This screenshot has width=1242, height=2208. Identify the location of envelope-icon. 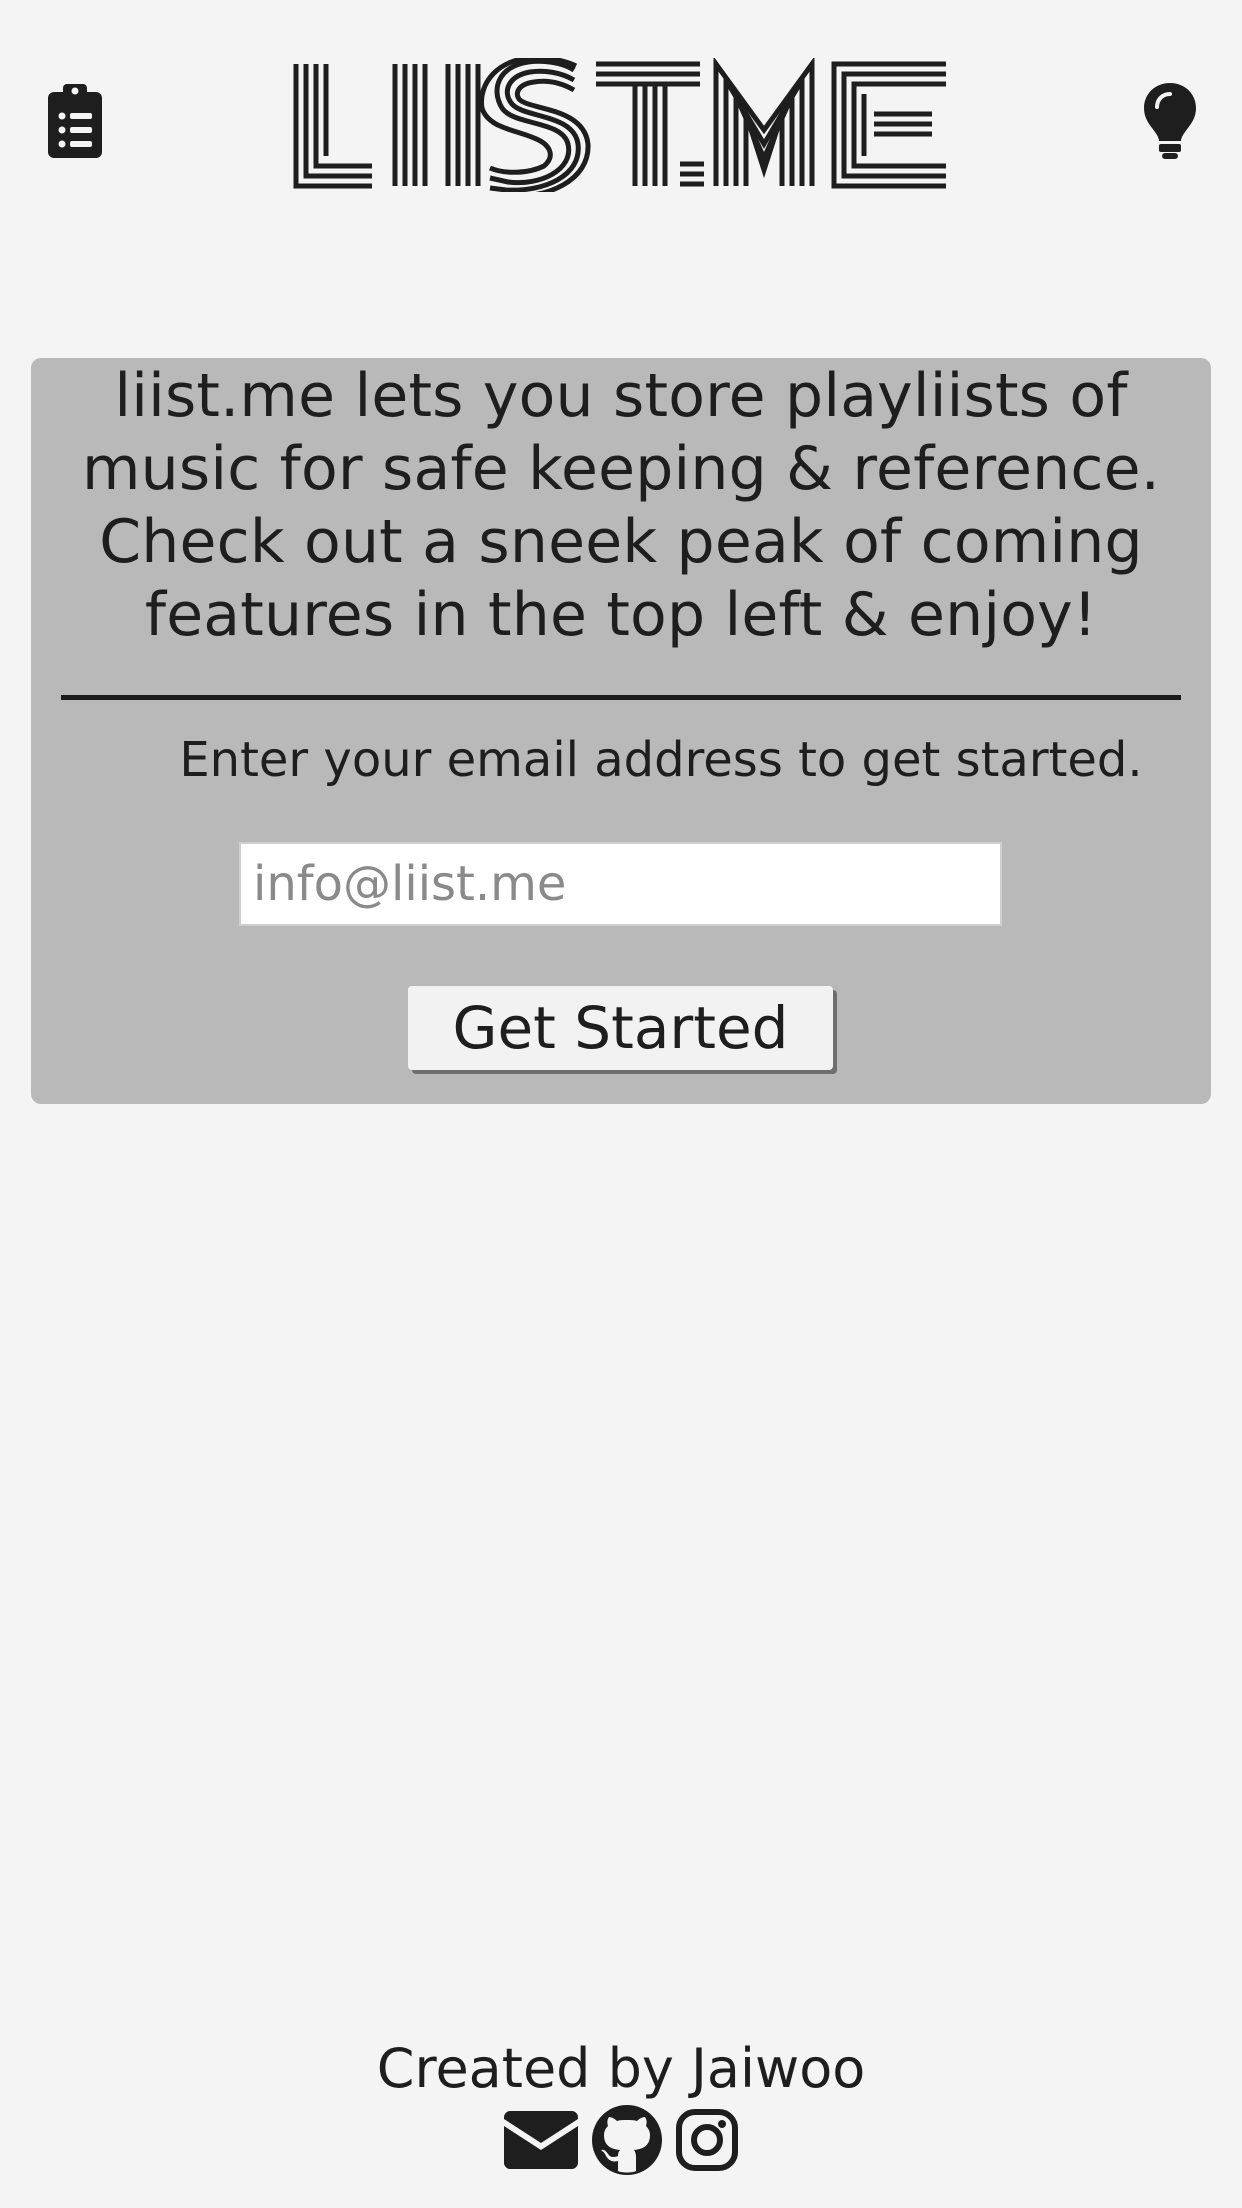
(541, 2140).